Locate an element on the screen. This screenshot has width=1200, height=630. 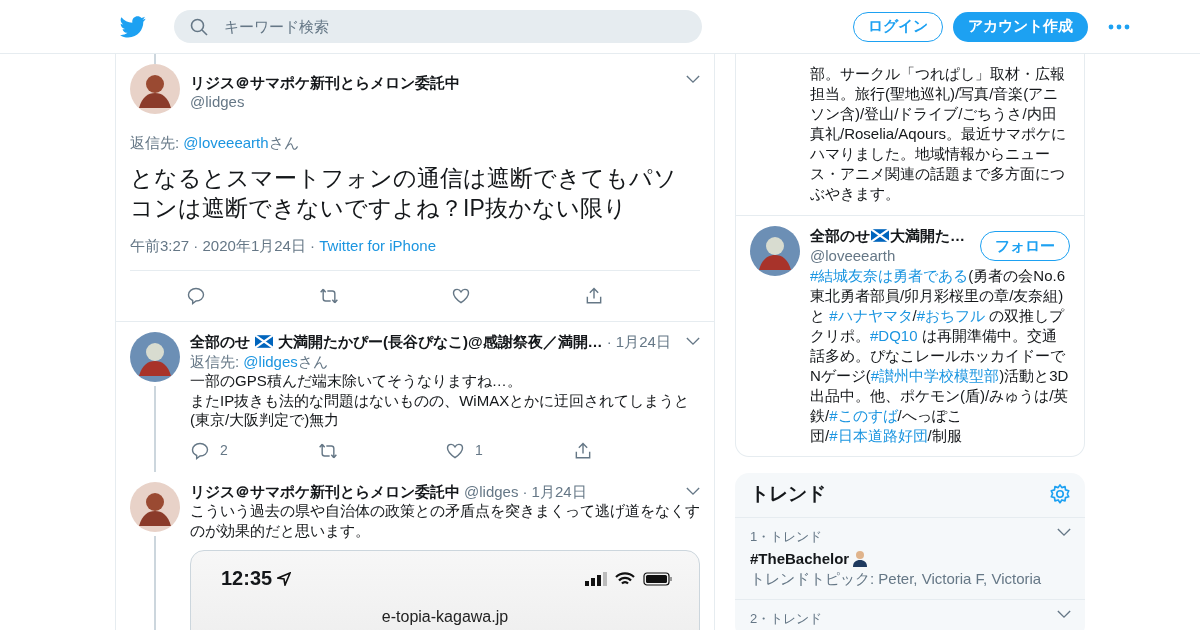
more-icon is located at coordinates (1119, 26).